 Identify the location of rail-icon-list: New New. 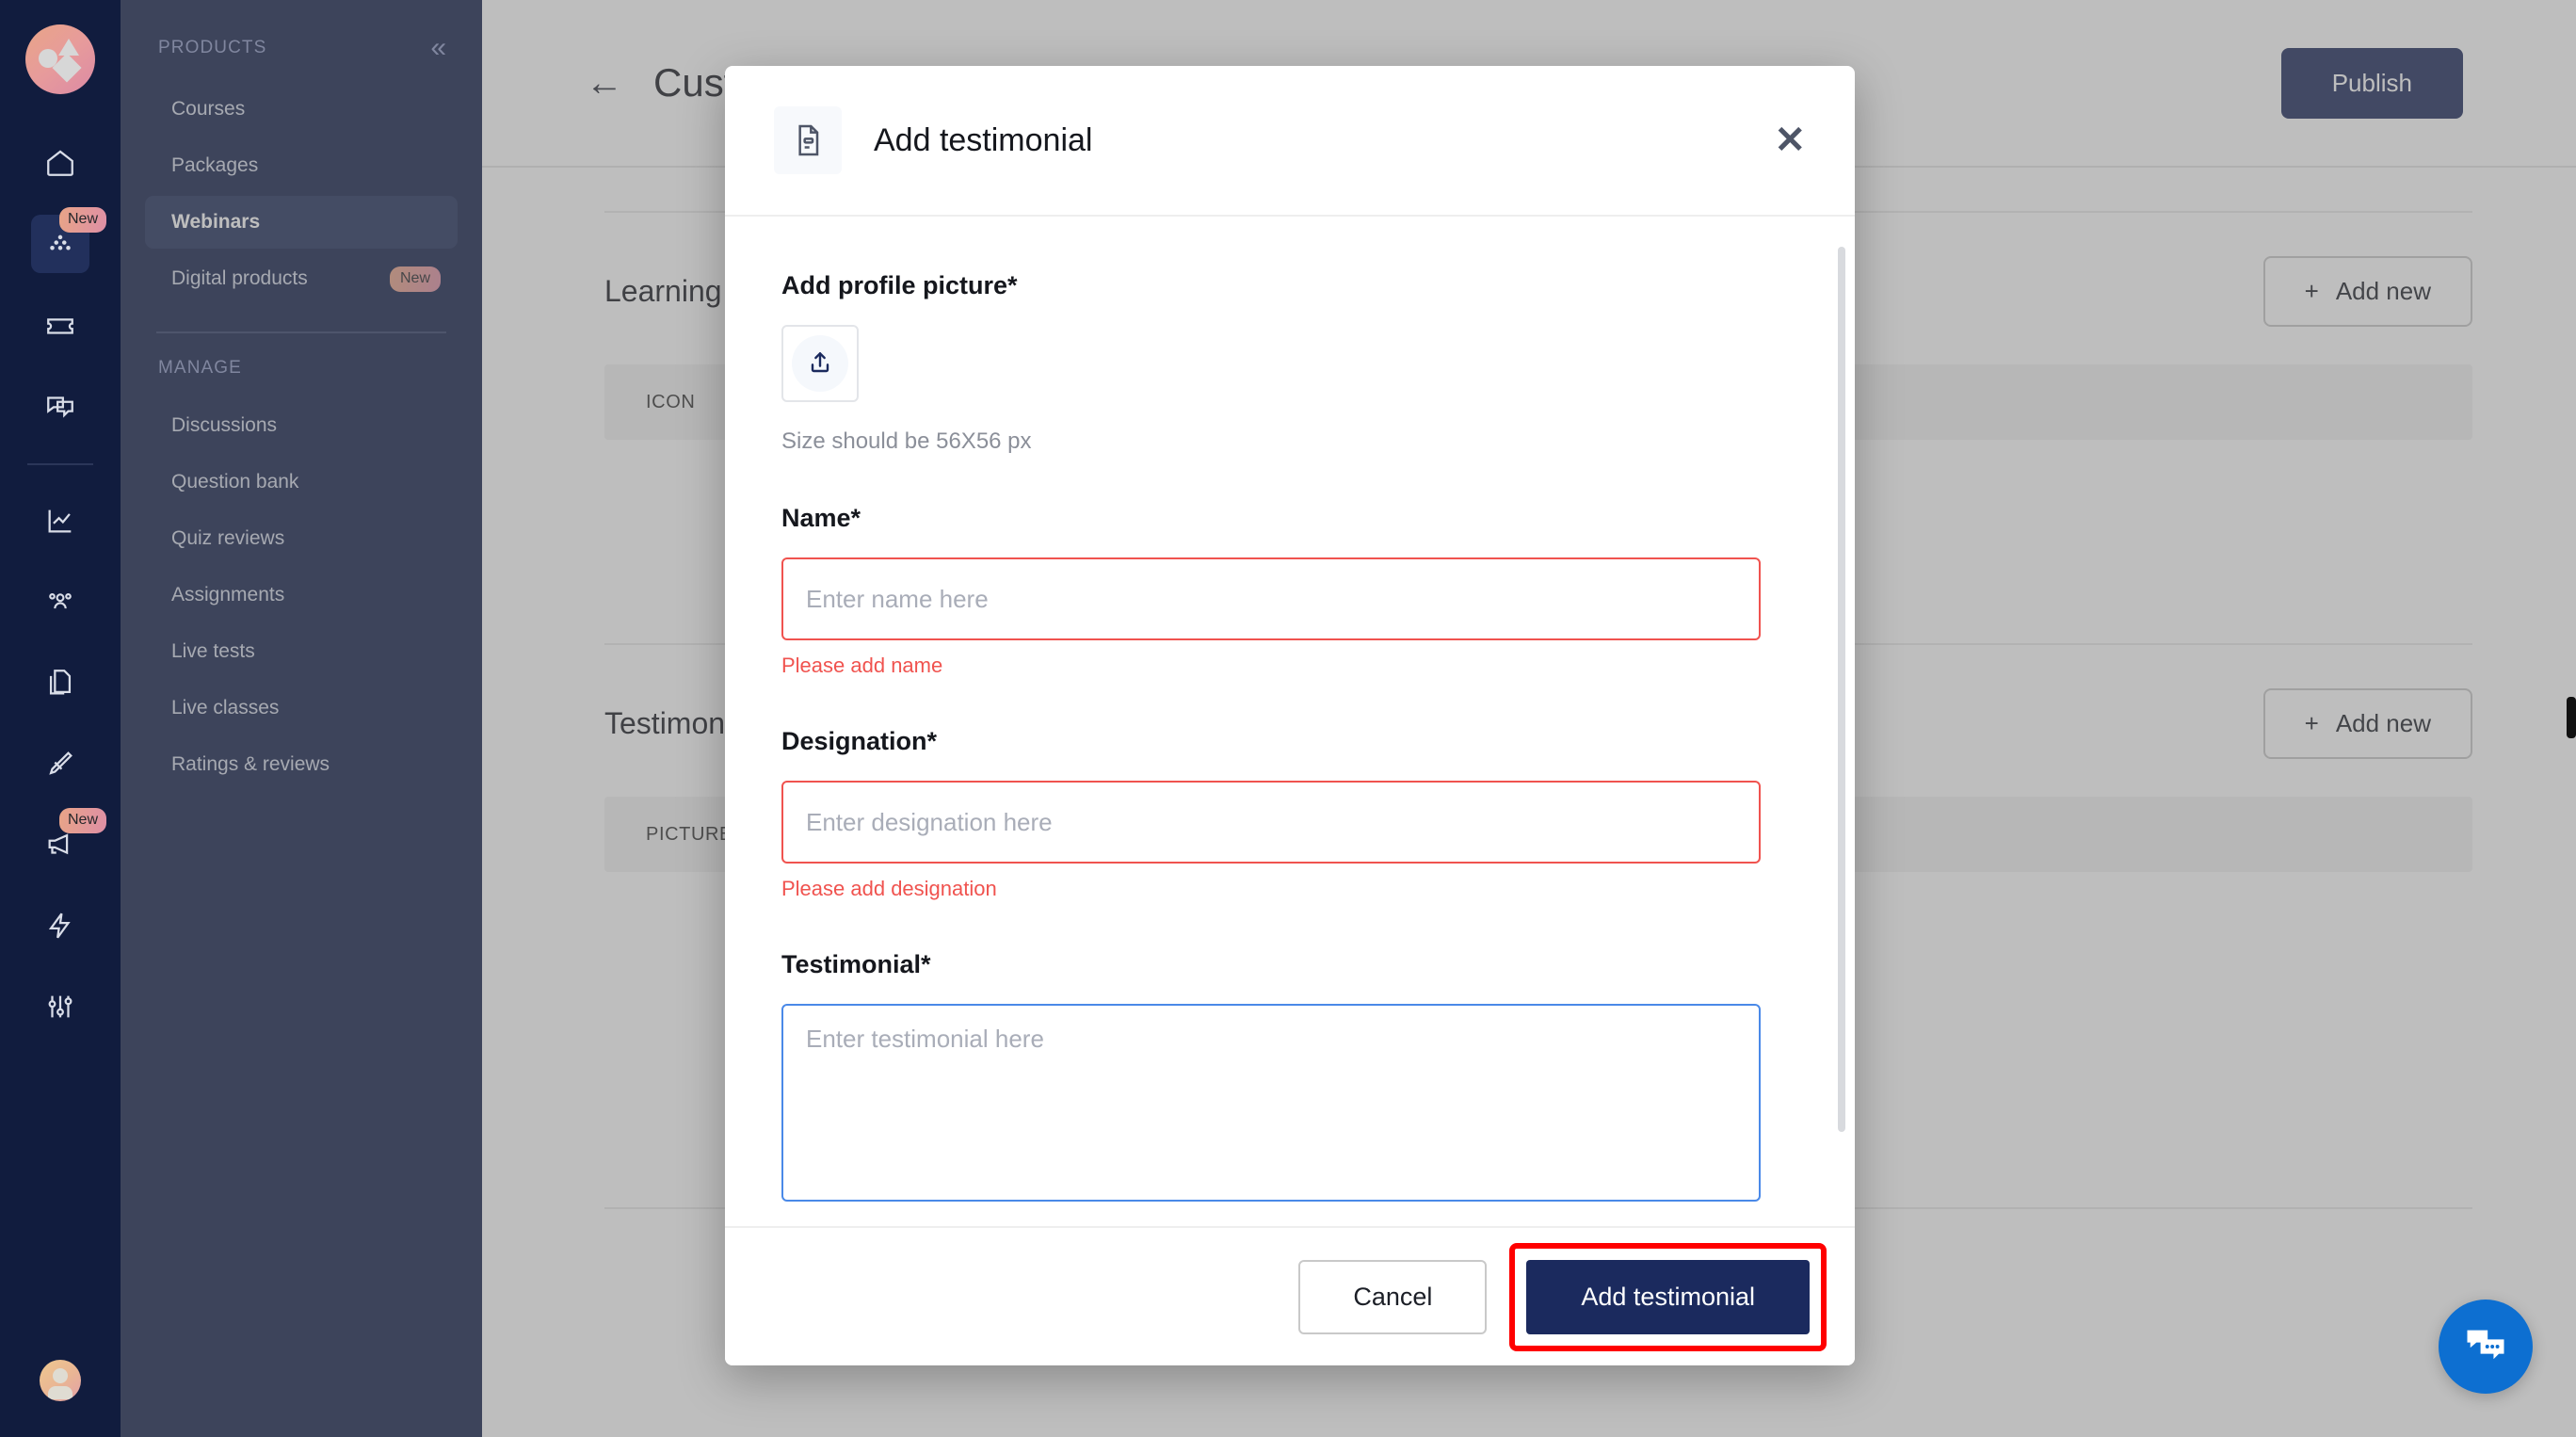
(60, 596).